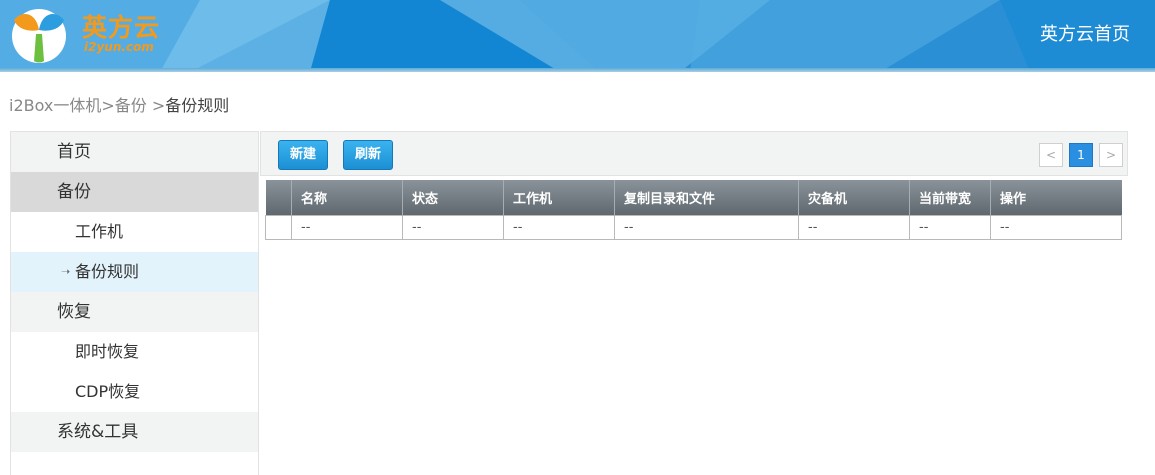 The height and width of the screenshot is (475, 1155). I want to click on toolbar: 新建 刷新 < 1 >, so click(694, 153).